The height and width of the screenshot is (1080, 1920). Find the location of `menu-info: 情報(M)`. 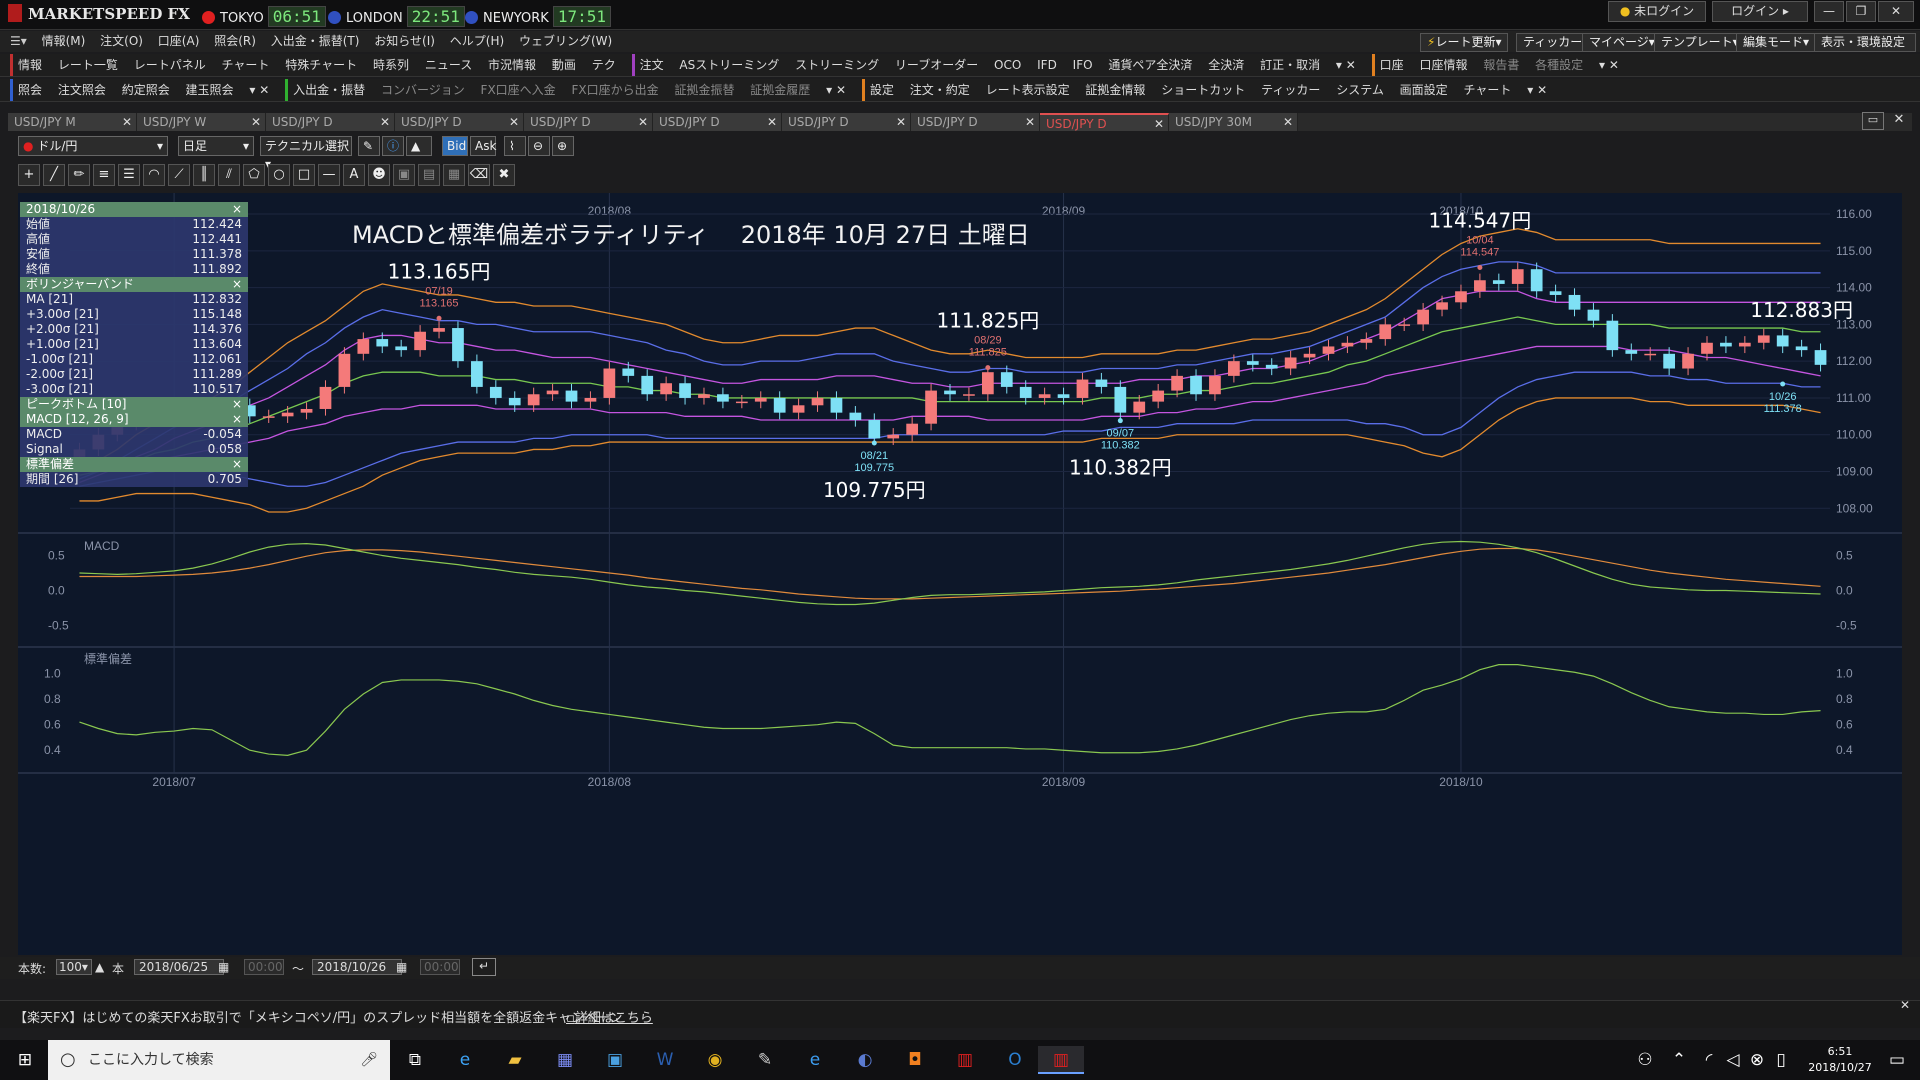

menu-info: 情報(M) is located at coordinates (64, 41).